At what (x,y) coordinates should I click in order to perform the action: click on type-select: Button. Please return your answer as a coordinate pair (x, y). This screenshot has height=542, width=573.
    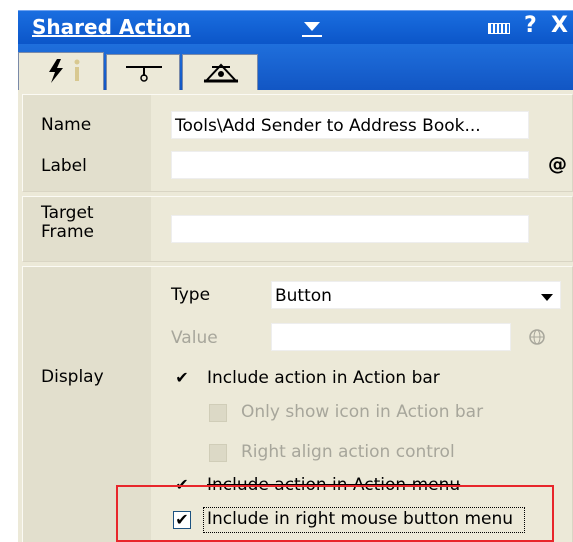
    Looking at the image, I should click on (416, 295).